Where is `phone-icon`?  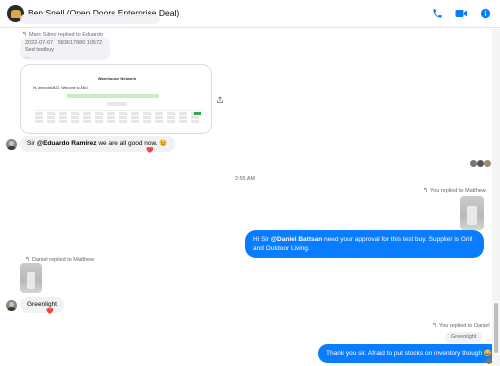 phone-icon is located at coordinates (437, 13).